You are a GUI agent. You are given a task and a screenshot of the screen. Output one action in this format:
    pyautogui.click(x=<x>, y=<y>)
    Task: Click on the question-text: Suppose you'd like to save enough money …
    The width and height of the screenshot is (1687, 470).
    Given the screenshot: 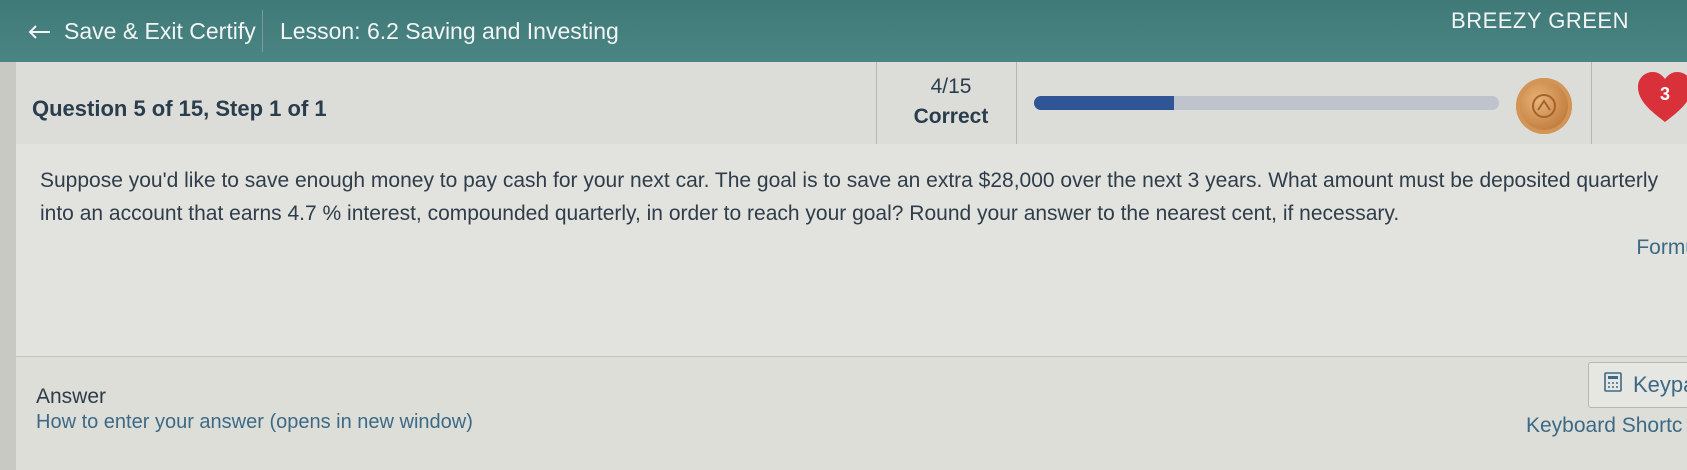 What is the action you would take?
    pyautogui.click(x=849, y=197)
    